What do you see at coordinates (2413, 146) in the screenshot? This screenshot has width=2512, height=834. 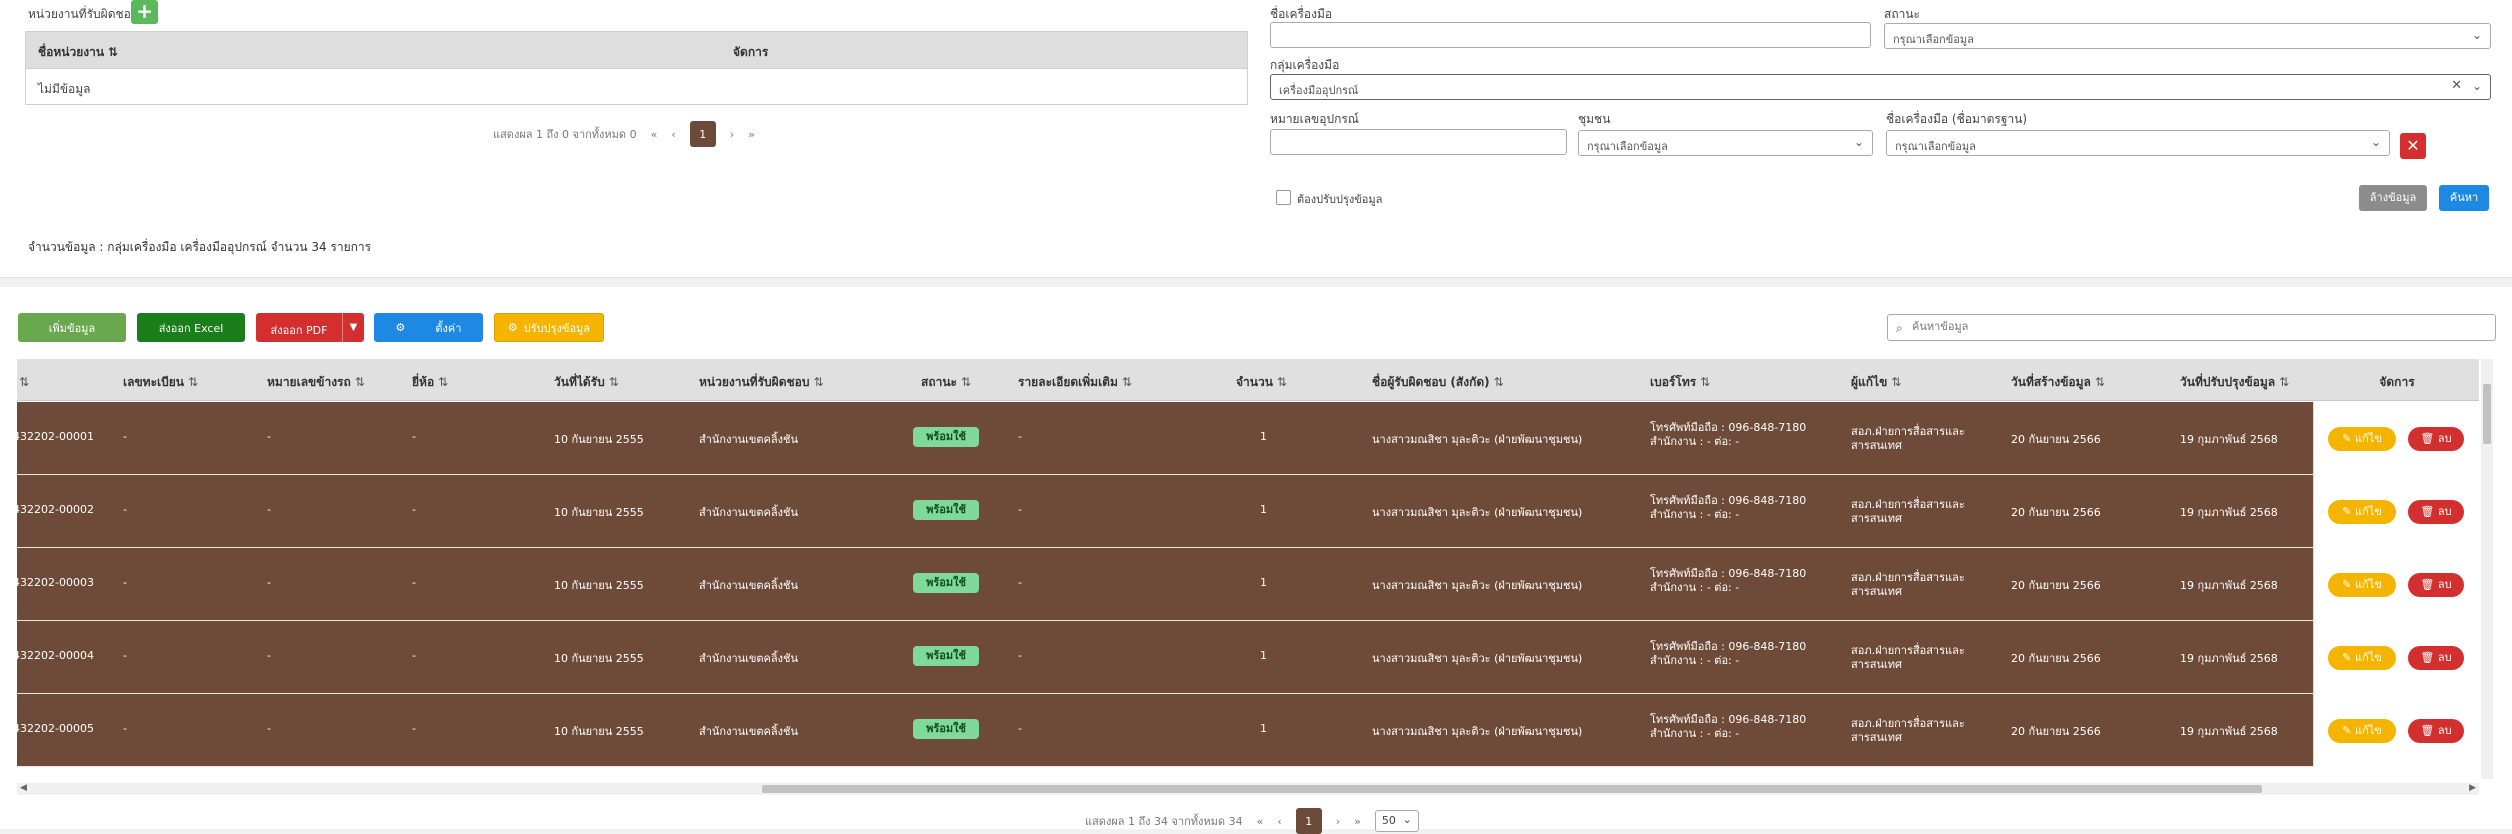 I see `remove-filter-button: ✕` at bounding box center [2413, 146].